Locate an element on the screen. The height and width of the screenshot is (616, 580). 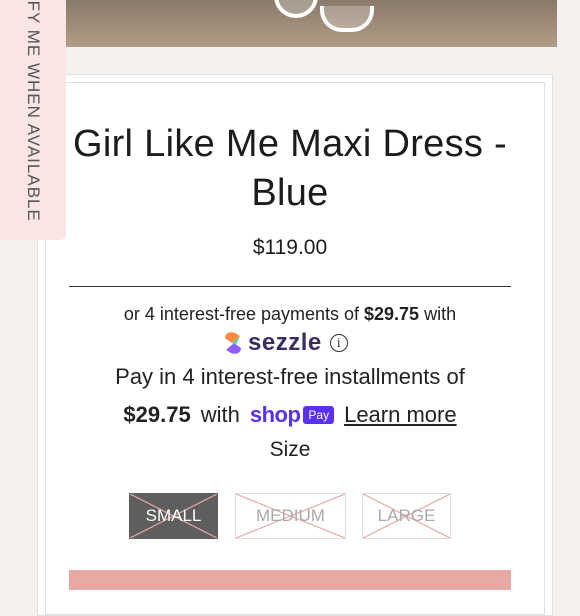
sezzle-logo-icon is located at coordinates (233, 343).